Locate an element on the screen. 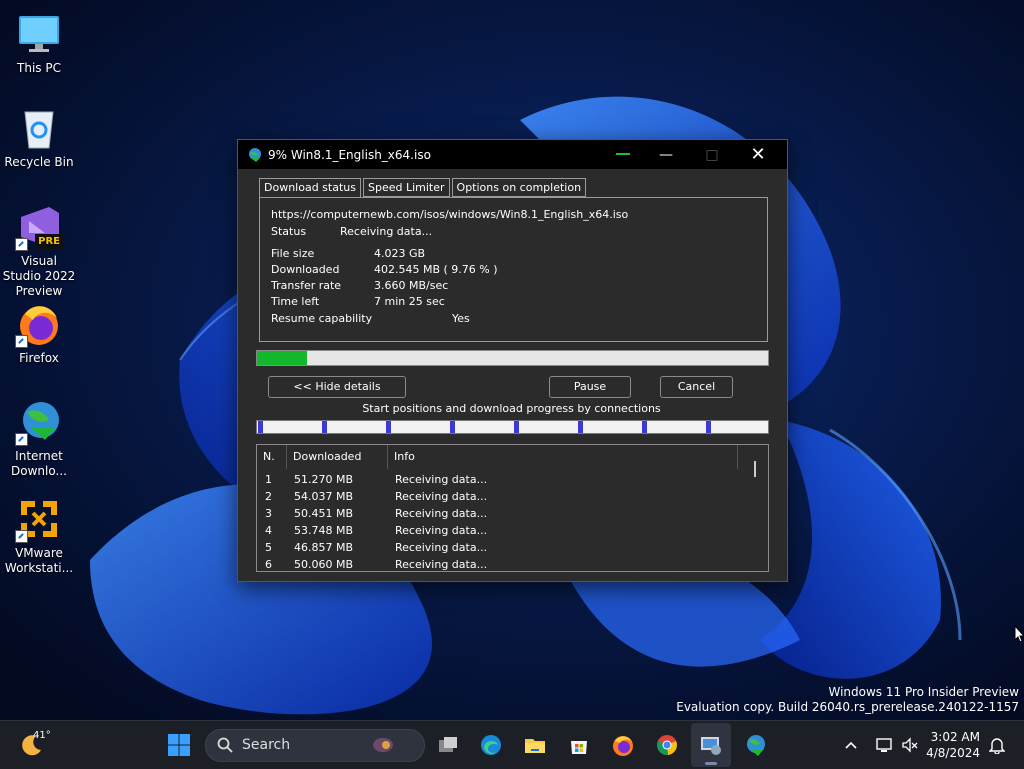 The image size is (1024, 769). file-size-label: File size is located at coordinates (293, 253).